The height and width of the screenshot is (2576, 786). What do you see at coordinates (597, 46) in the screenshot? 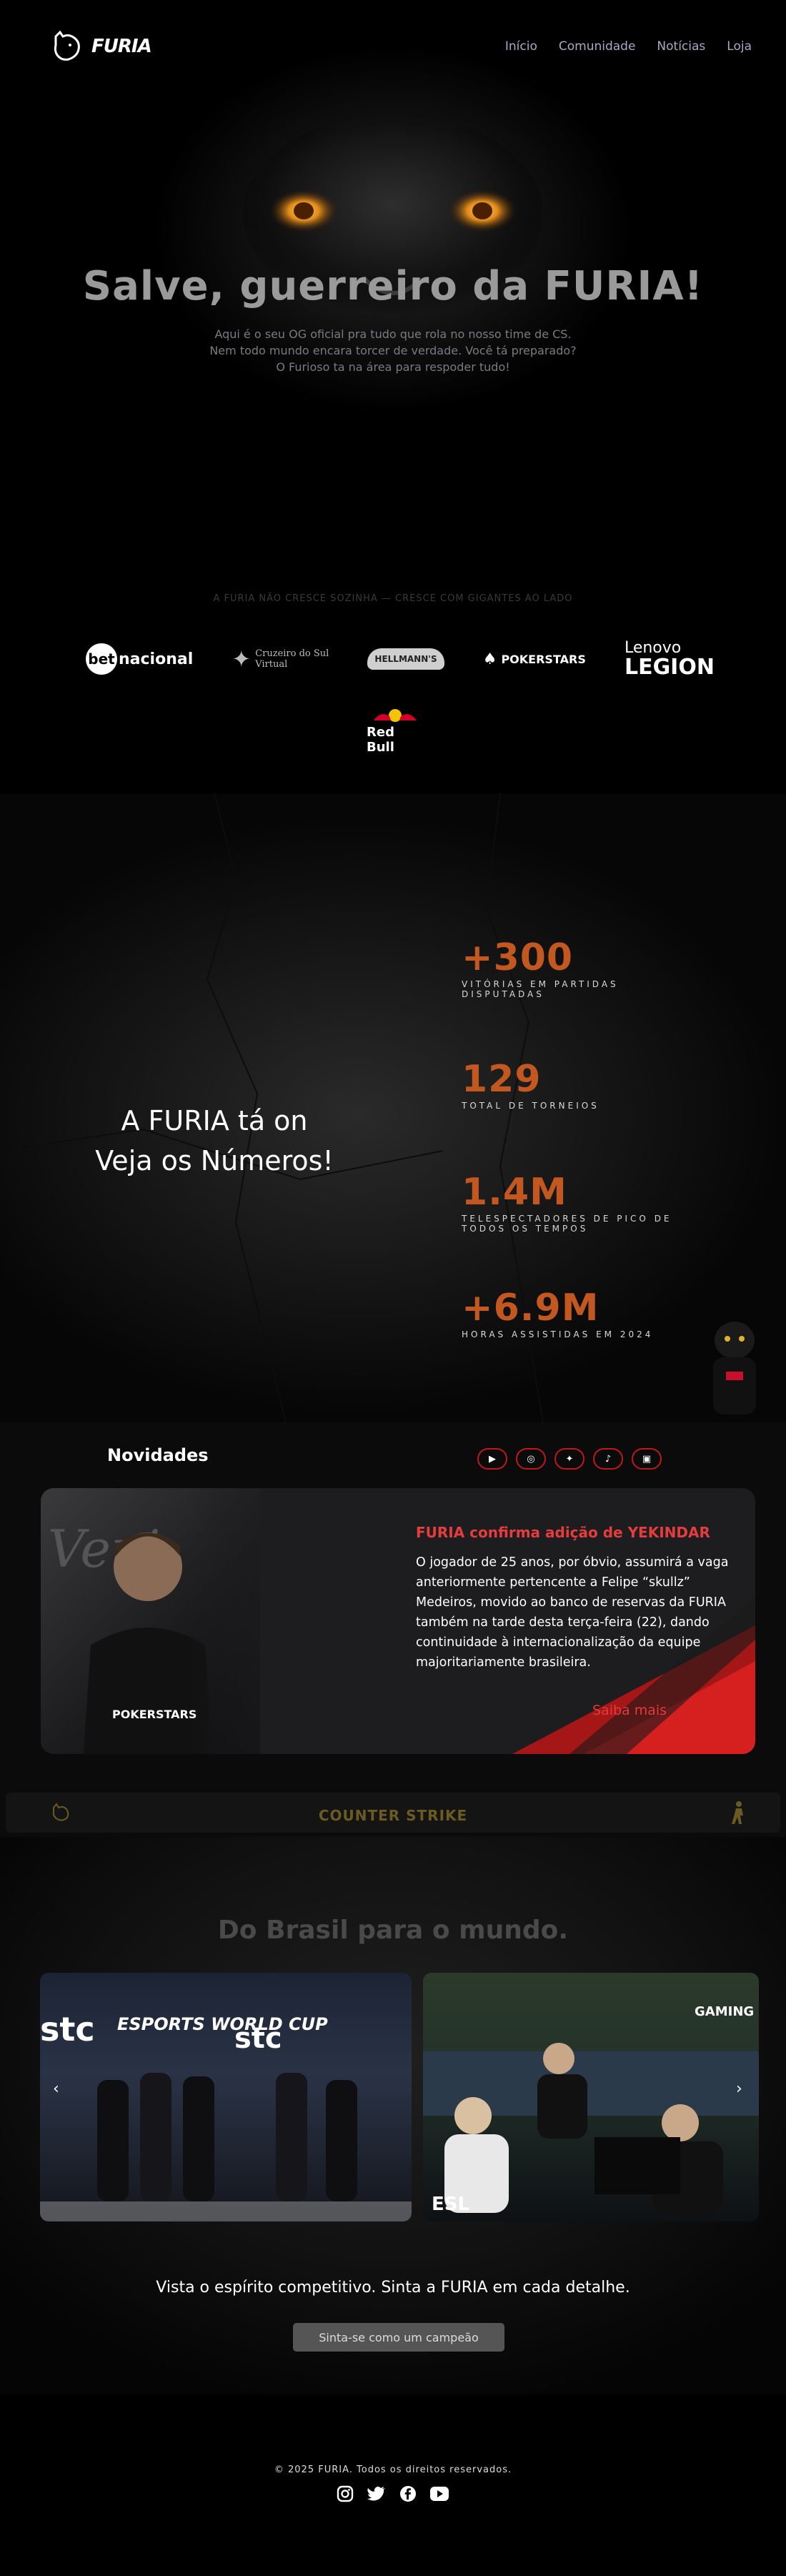
I see `nav-link-comunidade: Comunidade` at bounding box center [597, 46].